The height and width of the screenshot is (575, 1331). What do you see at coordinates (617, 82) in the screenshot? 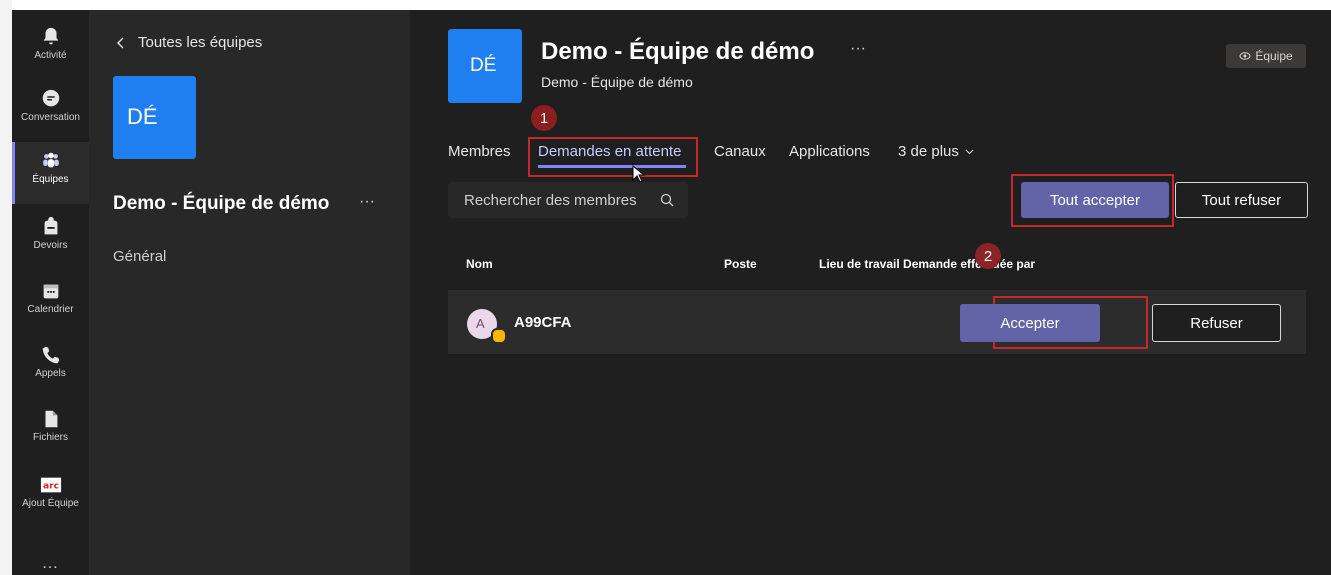
I see `page-subtitle: Demo - Équipe de démo` at bounding box center [617, 82].